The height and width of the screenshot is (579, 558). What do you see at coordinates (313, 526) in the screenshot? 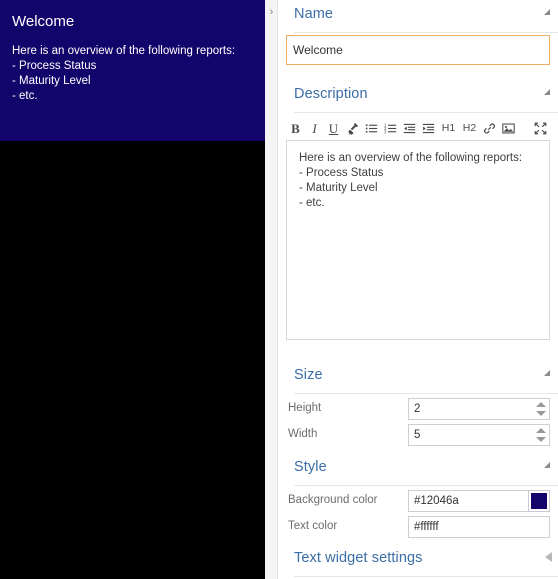
I see `text-color-label: Text color` at bounding box center [313, 526].